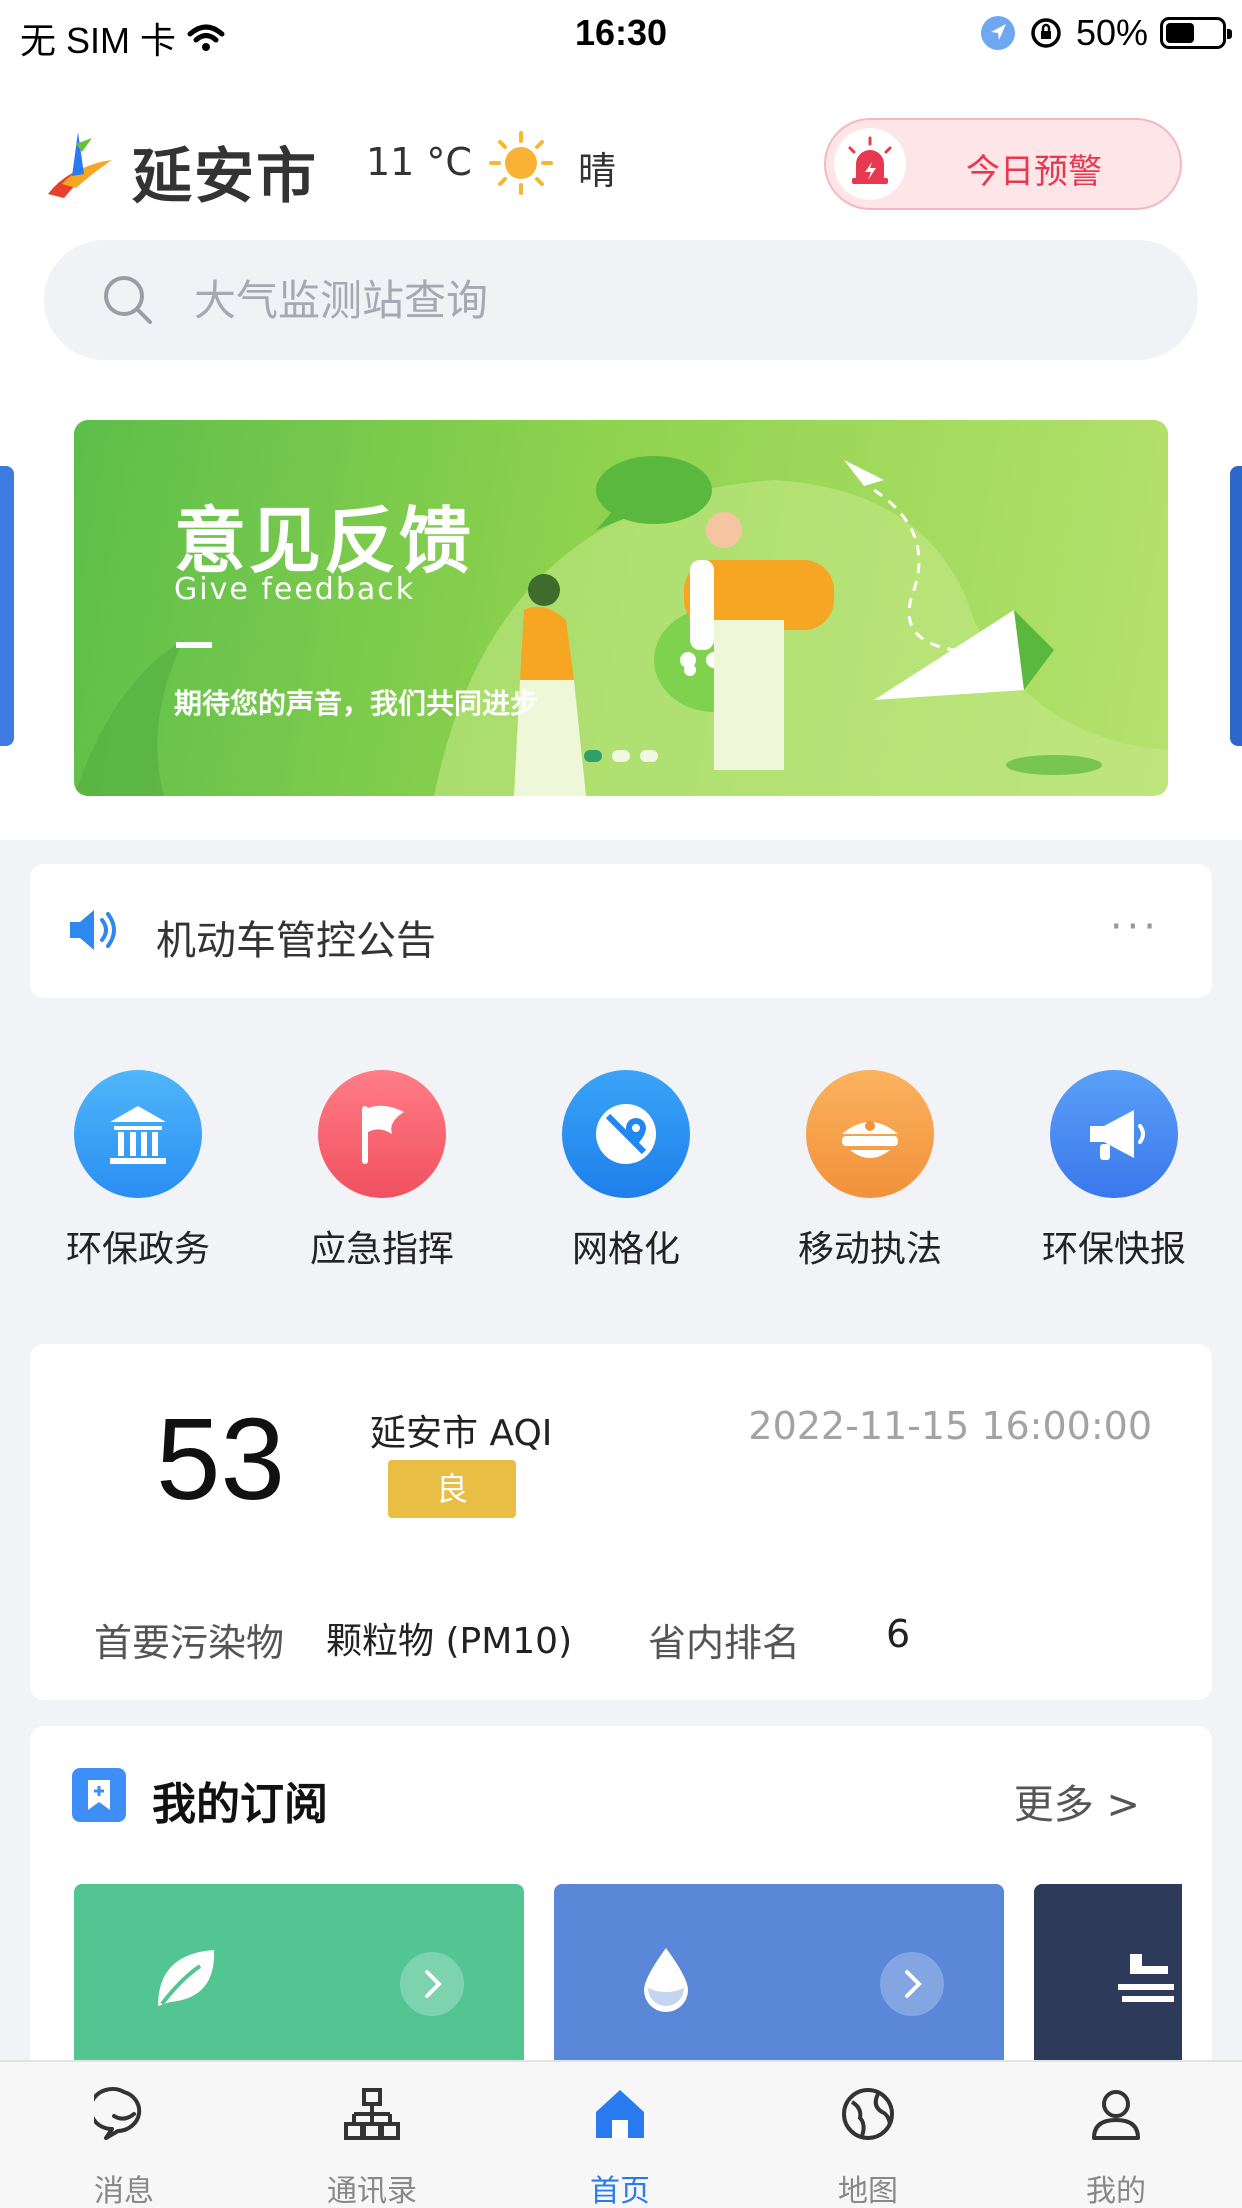  What do you see at coordinates (724, 1643) in the screenshot?
I see `province-rank-label: 省内排名` at bounding box center [724, 1643].